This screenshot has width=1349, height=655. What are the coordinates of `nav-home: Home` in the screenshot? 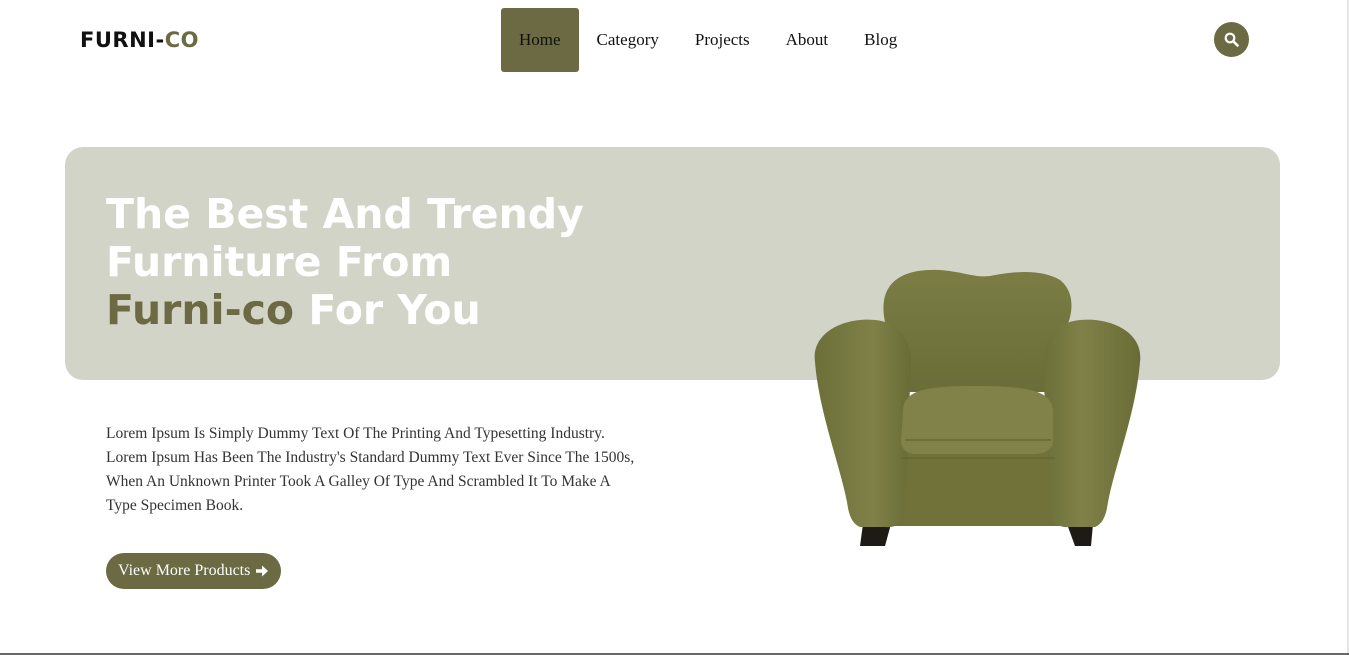 It's located at (540, 40).